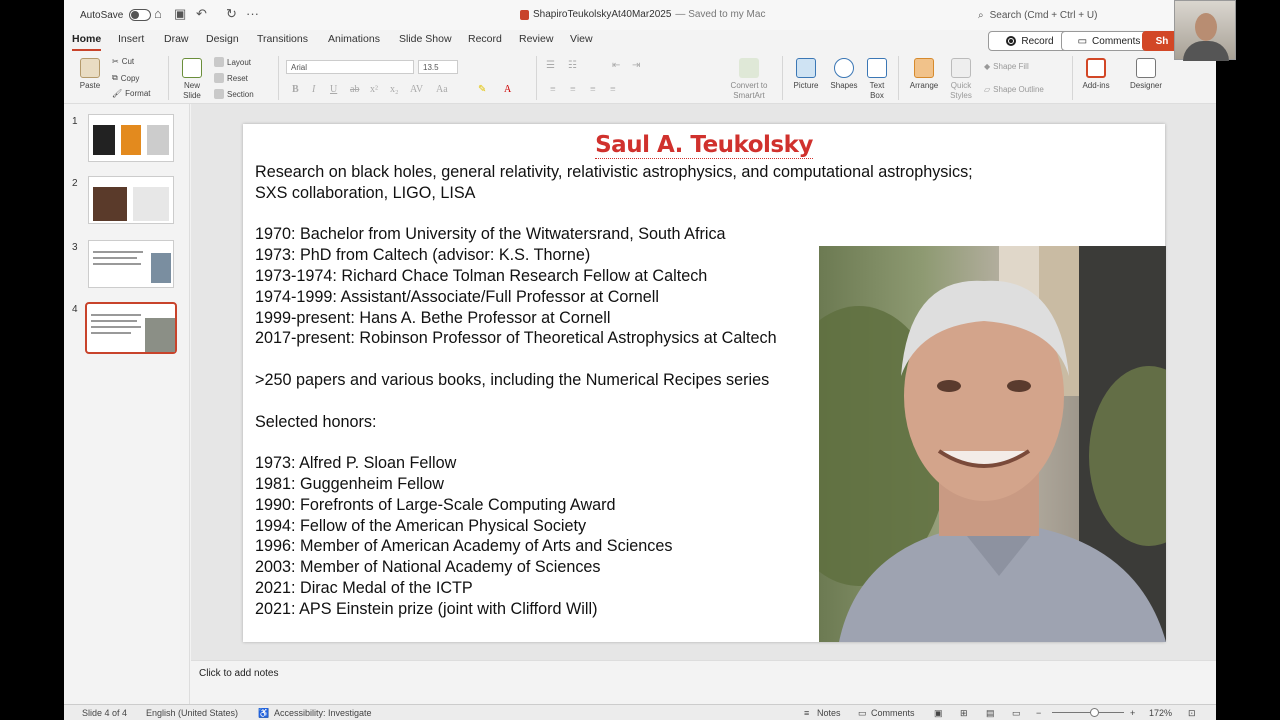  What do you see at coordinates (116, 15) in the screenshot?
I see `autosave-control: AutoSave` at bounding box center [116, 15].